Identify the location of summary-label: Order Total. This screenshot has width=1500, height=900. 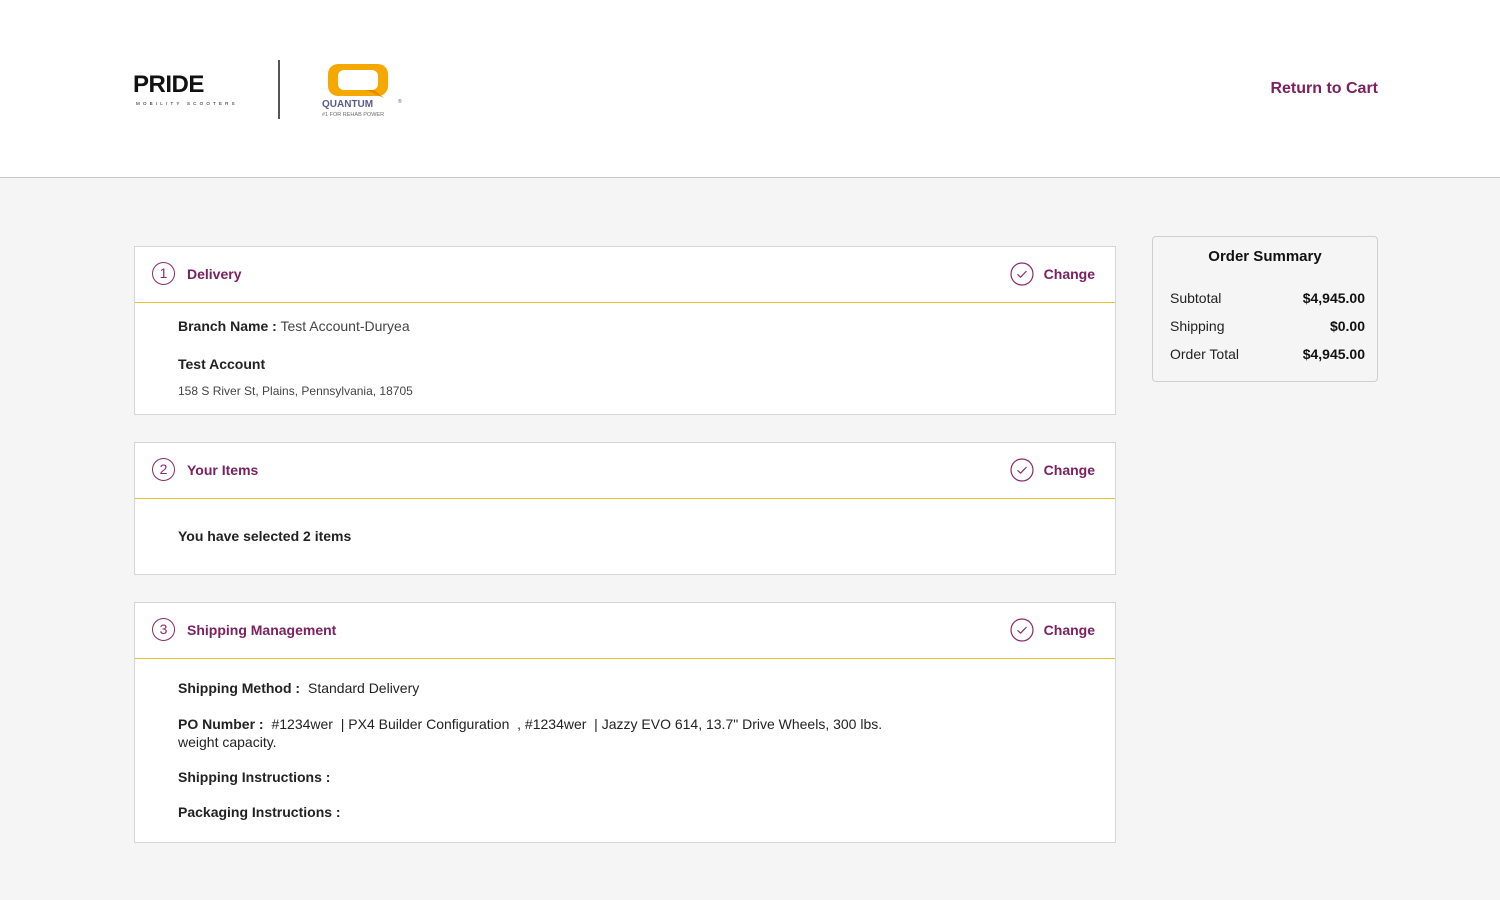
(1204, 354).